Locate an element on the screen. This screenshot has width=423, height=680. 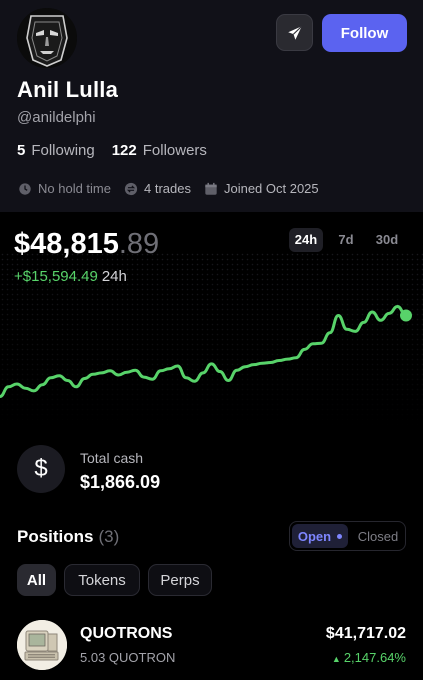
position-amount: 5.03 QUOTRON is located at coordinates (128, 657).